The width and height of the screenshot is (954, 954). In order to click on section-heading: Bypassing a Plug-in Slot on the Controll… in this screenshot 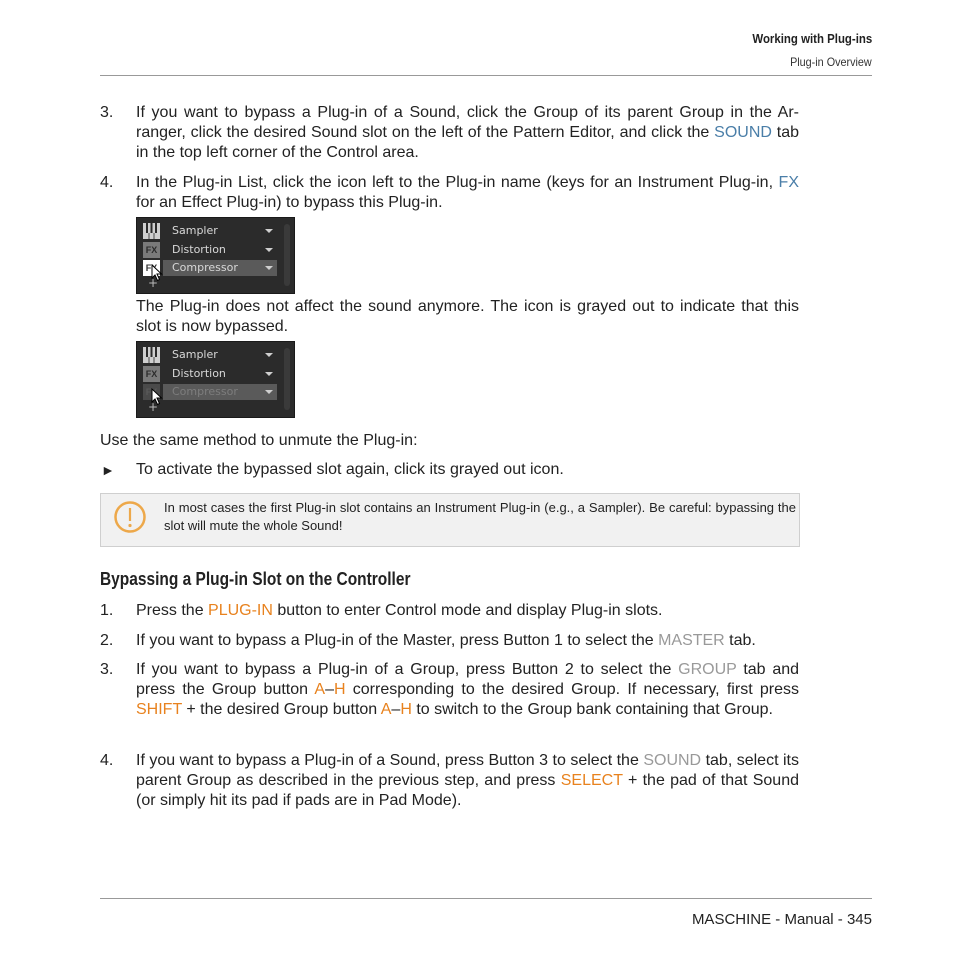, I will do `click(255, 579)`.